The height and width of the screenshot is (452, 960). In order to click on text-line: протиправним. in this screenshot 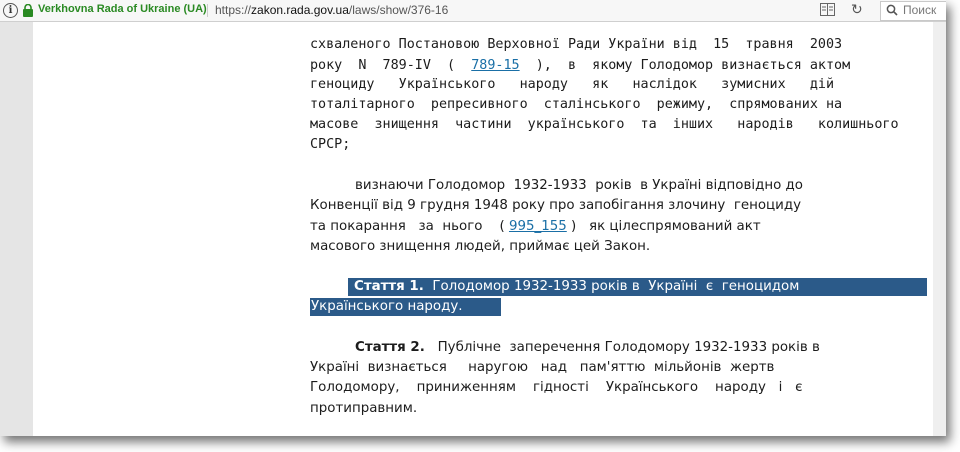, I will do `click(364, 408)`.